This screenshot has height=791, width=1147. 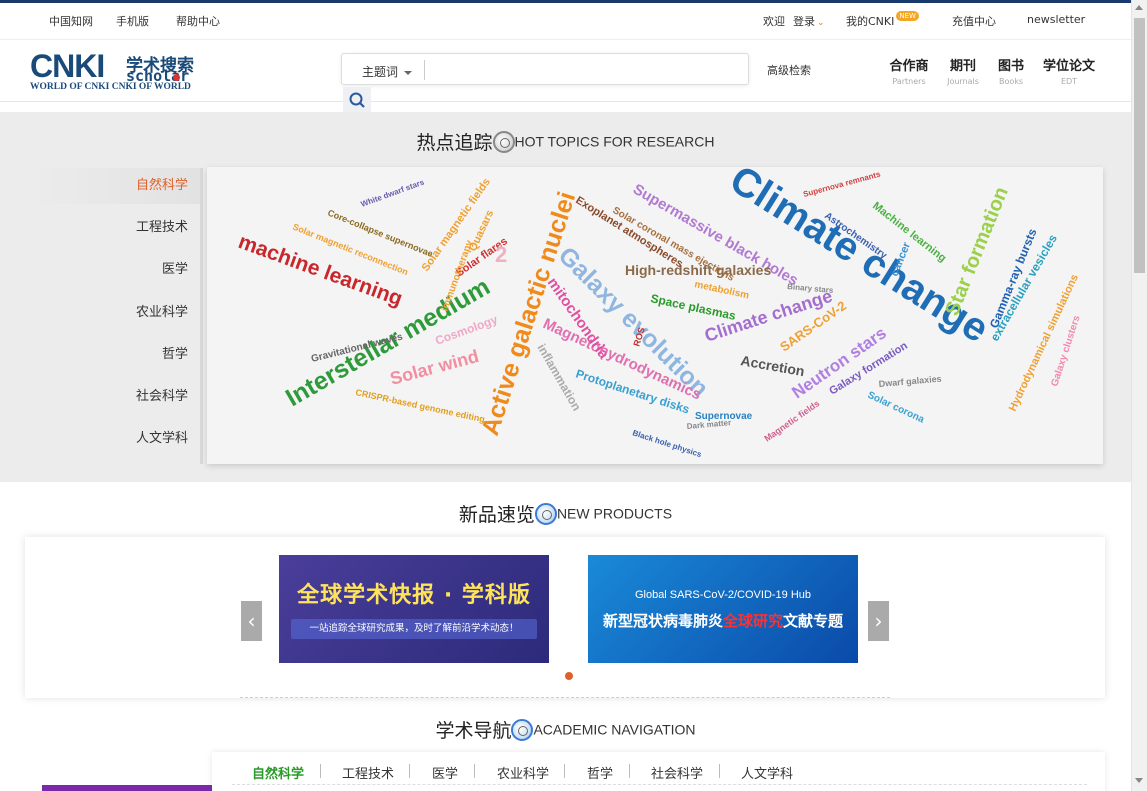 What do you see at coordinates (907, 16) in the screenshot?
I see `new-badge: NEW` at bounding box center [907, 16].